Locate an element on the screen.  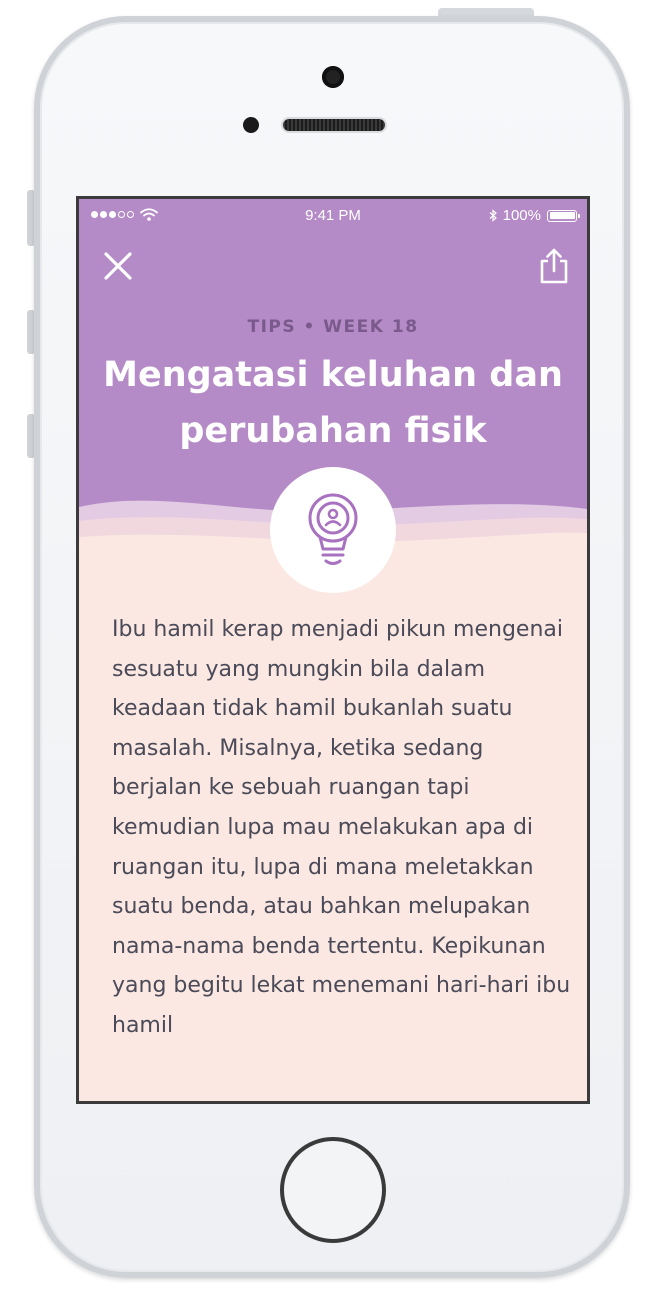
feature-icon-badge is located at coordinates (333, 530).